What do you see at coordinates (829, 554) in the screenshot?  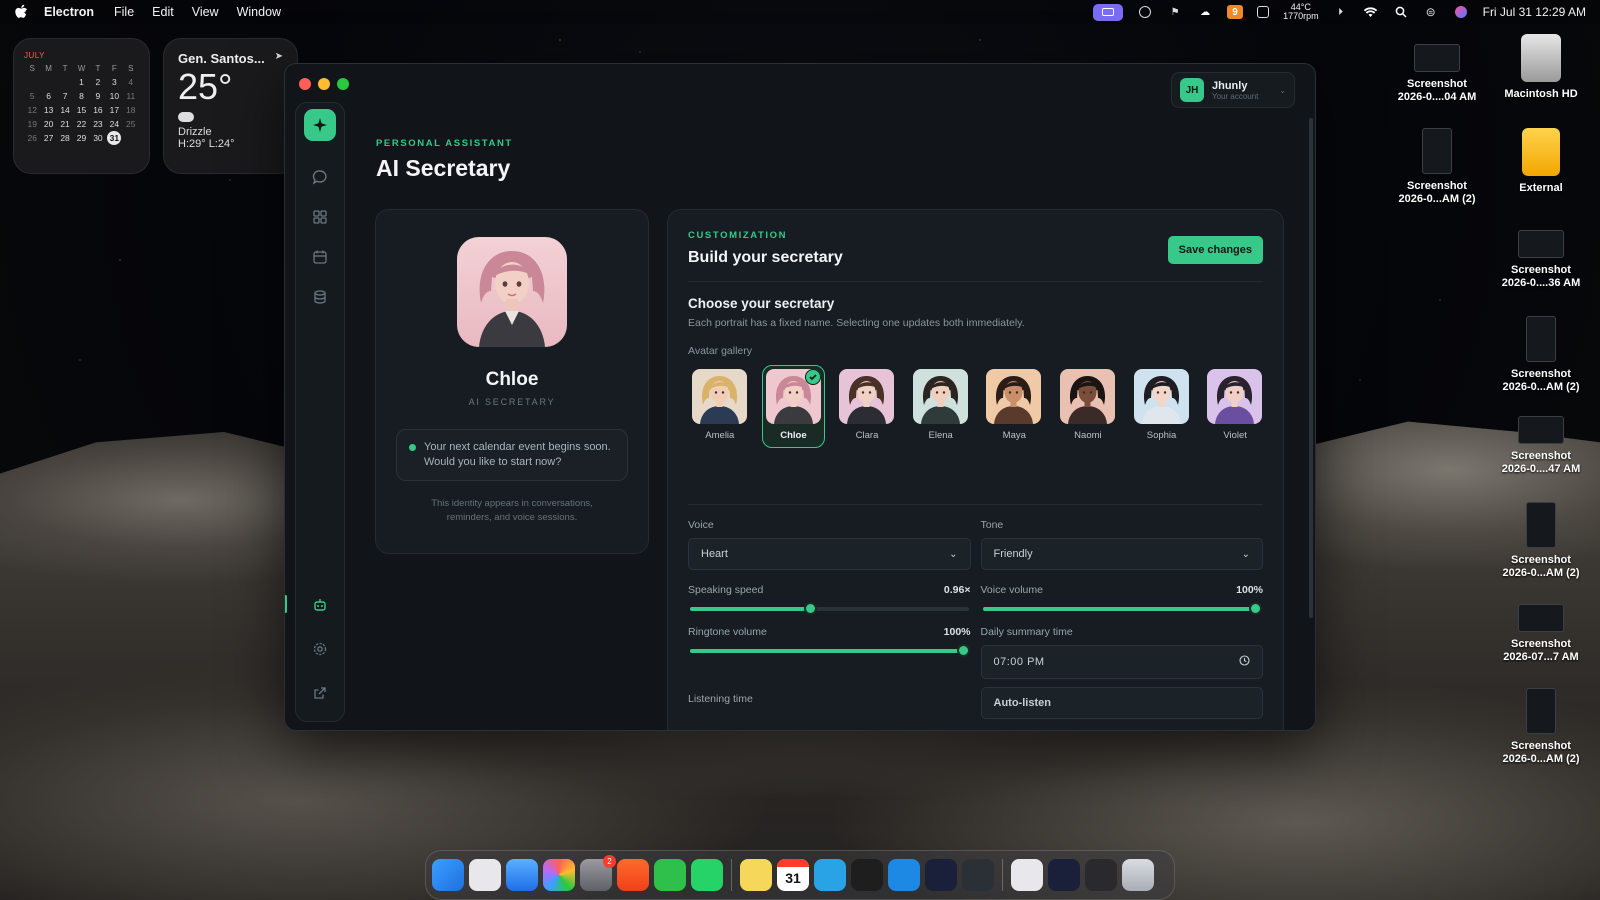 I see `voice-select: Heart ⌄` at bounding box center [829, 554].